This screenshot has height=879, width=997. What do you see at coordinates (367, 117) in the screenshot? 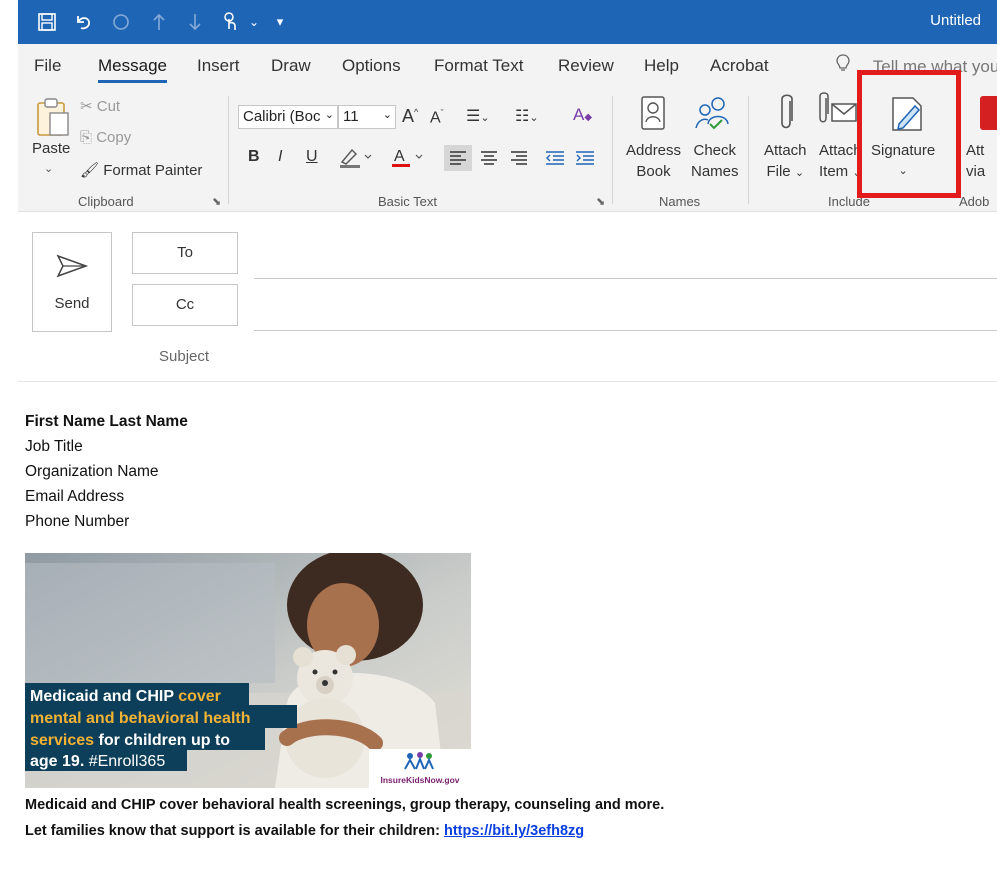
I see `font-size-box: 11 ⌄` at bounding box center [367, 117].